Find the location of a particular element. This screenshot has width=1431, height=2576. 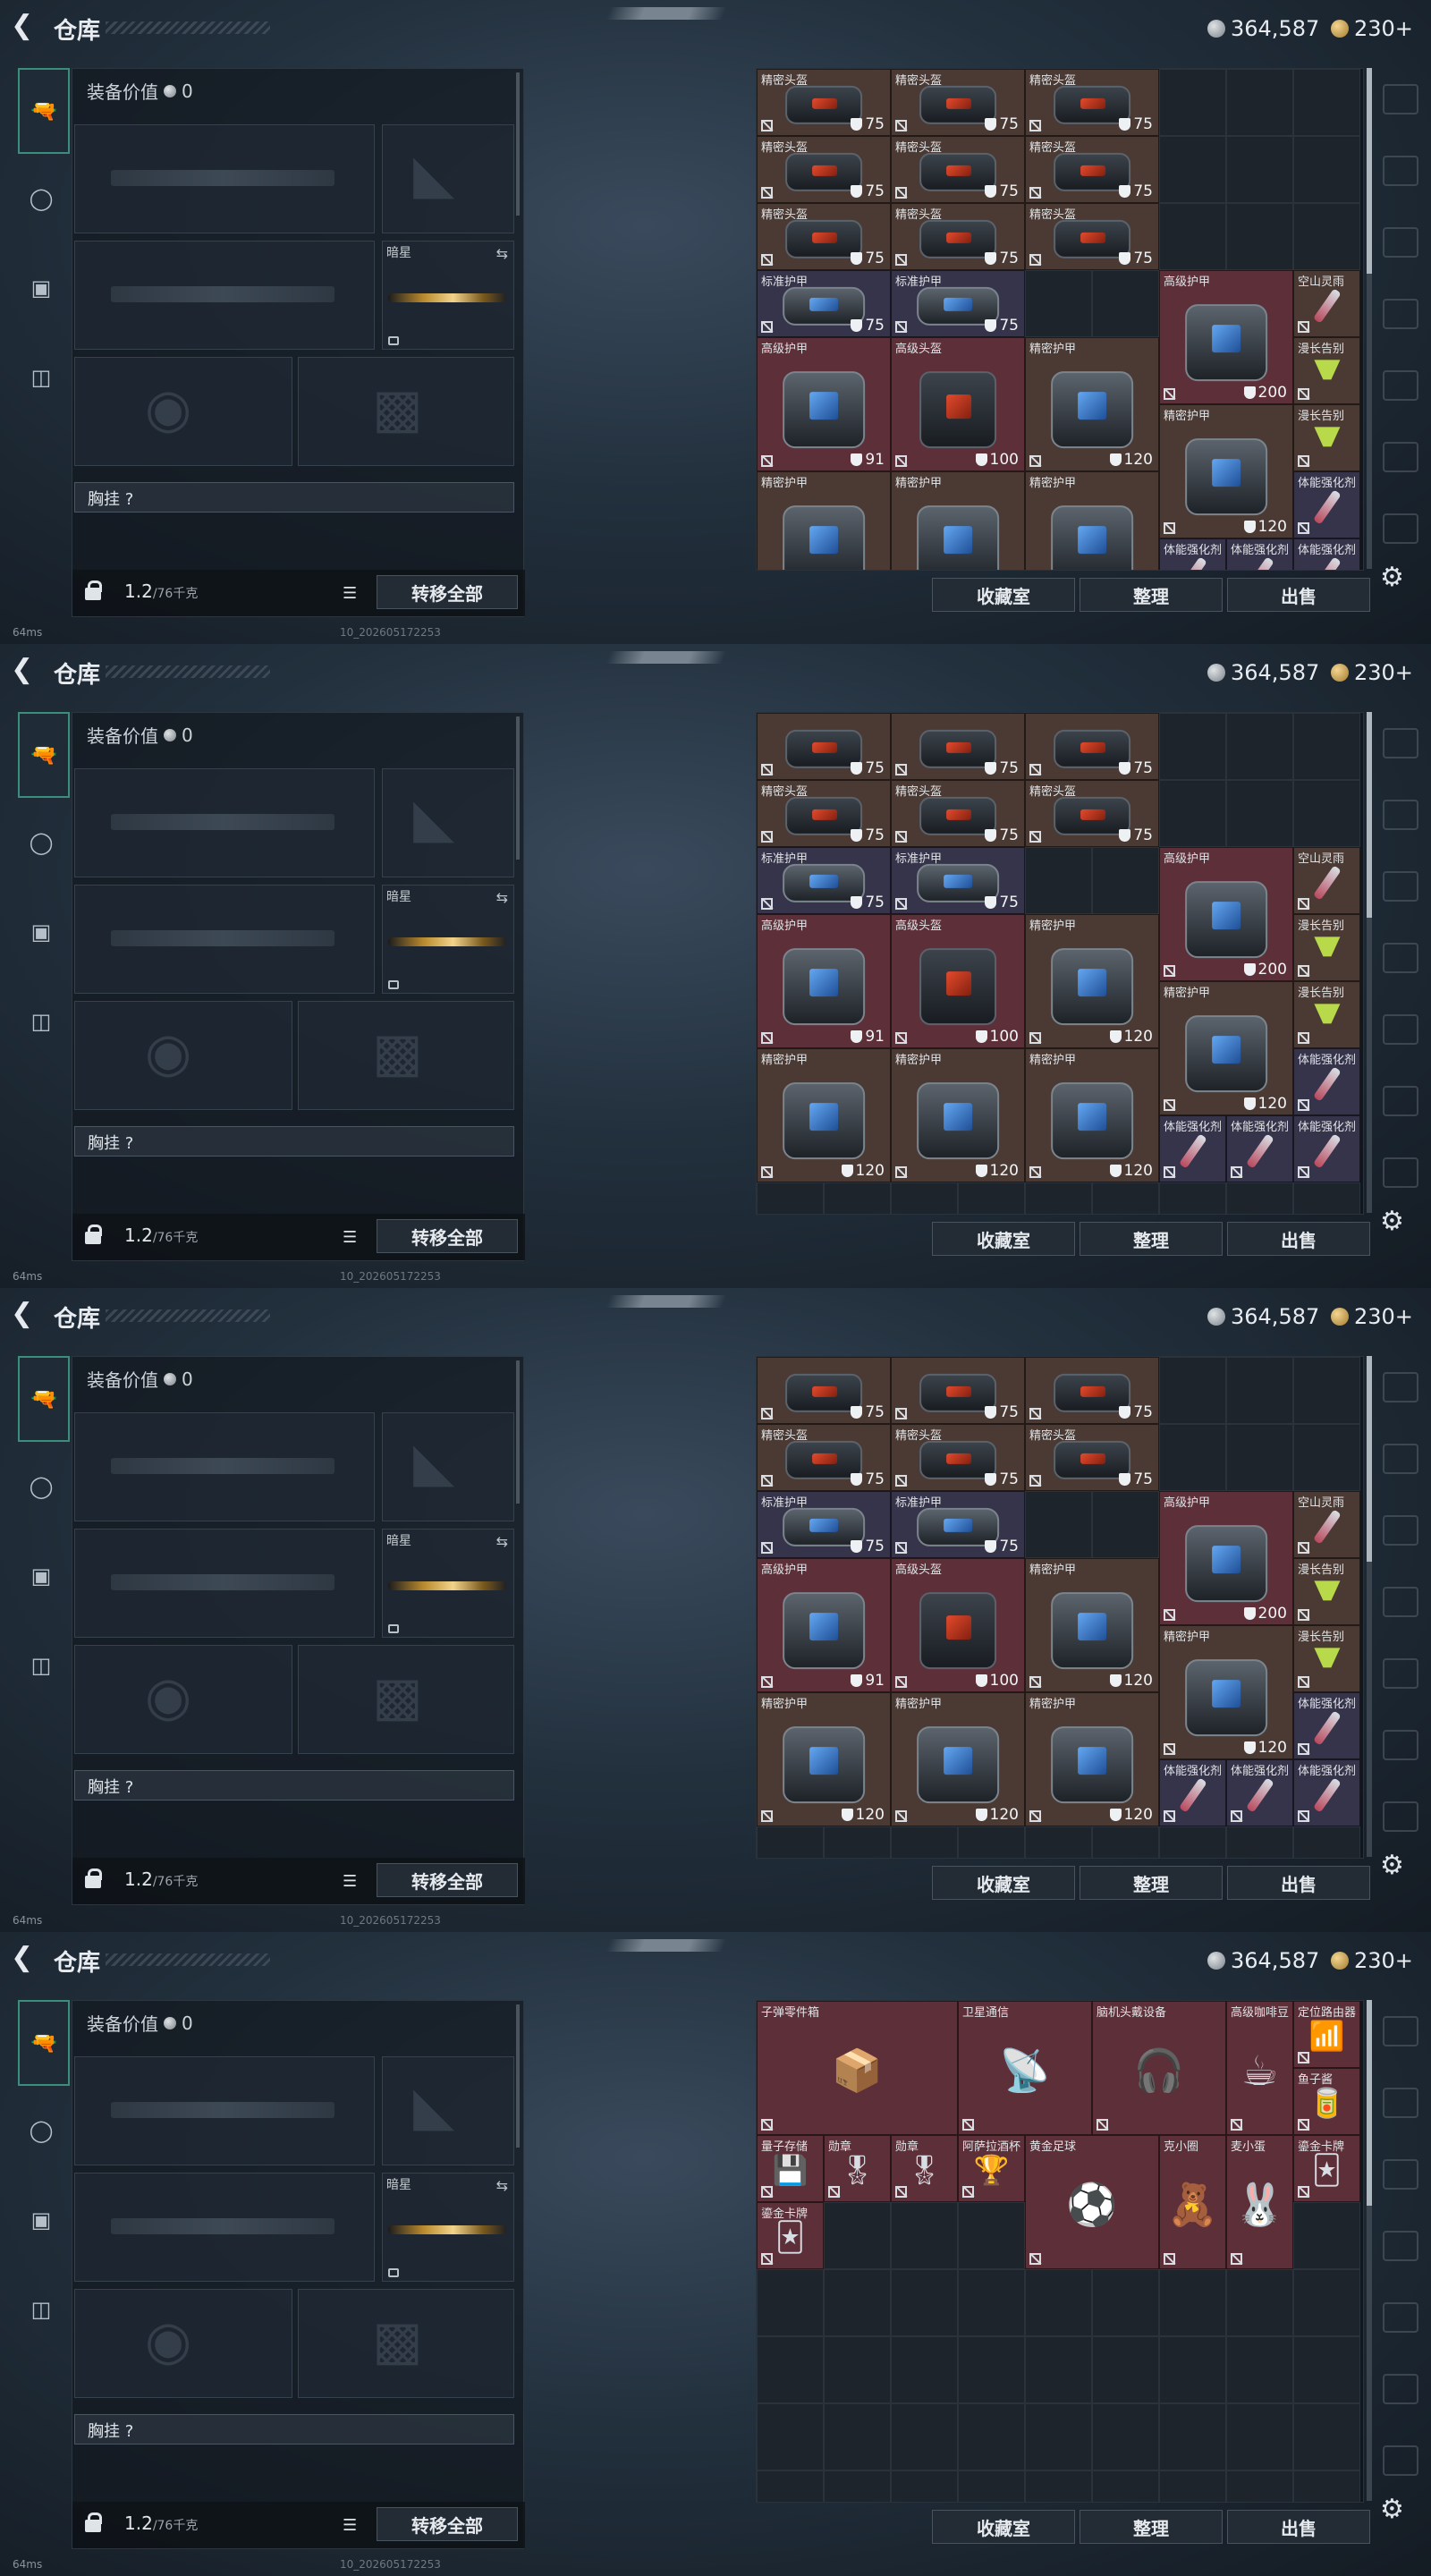

inventory-item: ⚽ 黄金足球 is located at coordinates (1092, 2202).